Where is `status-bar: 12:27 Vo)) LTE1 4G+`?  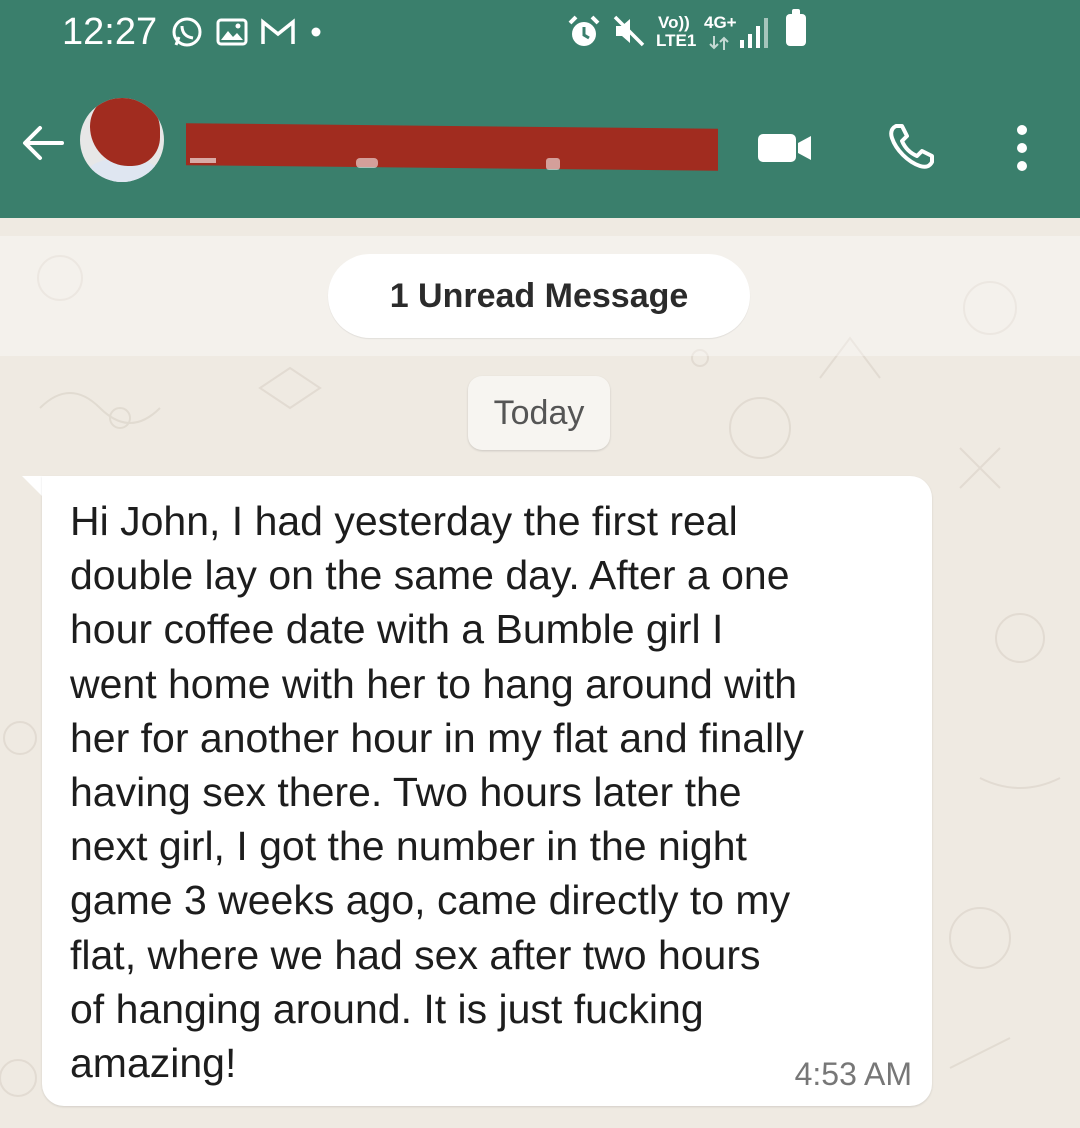
status-bar: 12:27 Vo)) LTE1 4G+ is located at coordinates (540, 35).